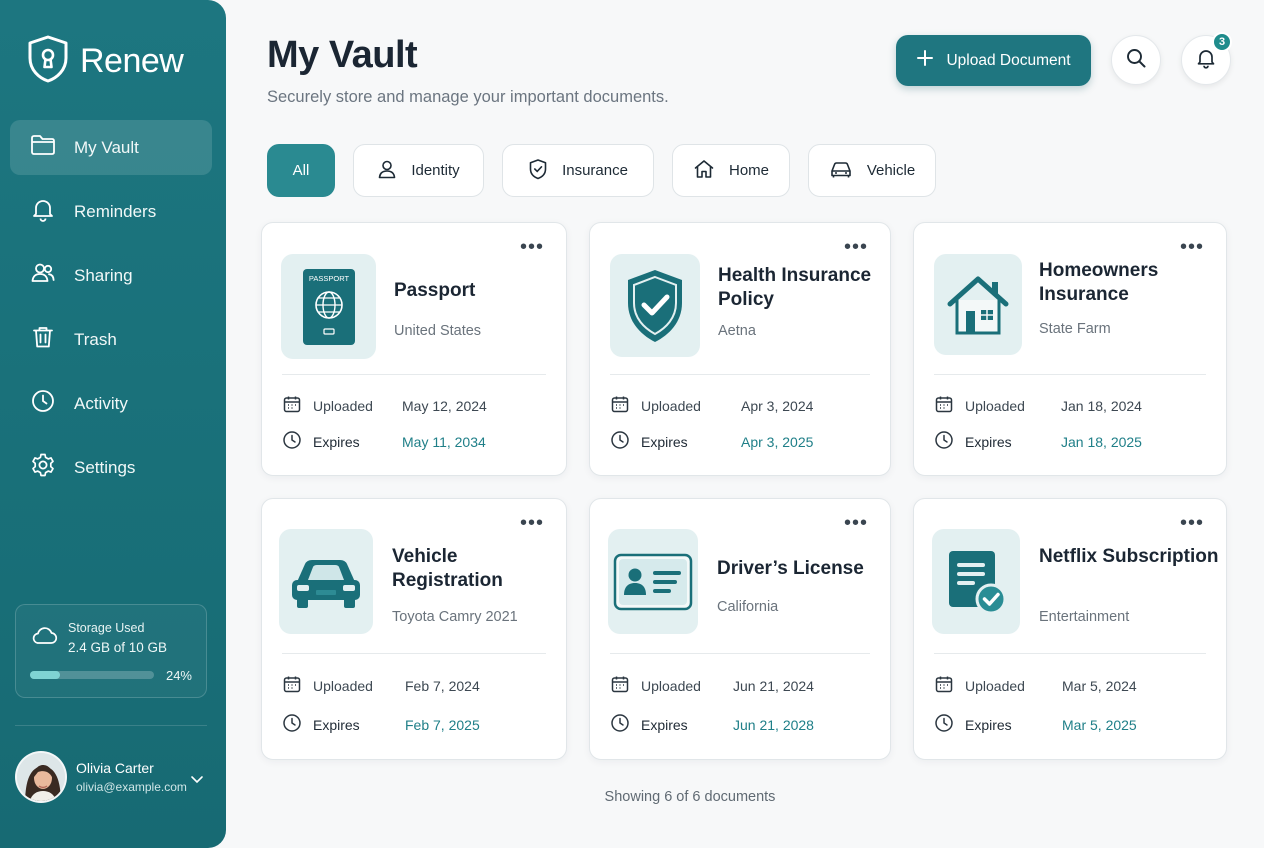  I want to click on notifications-button: 3, so click(1206, 58).